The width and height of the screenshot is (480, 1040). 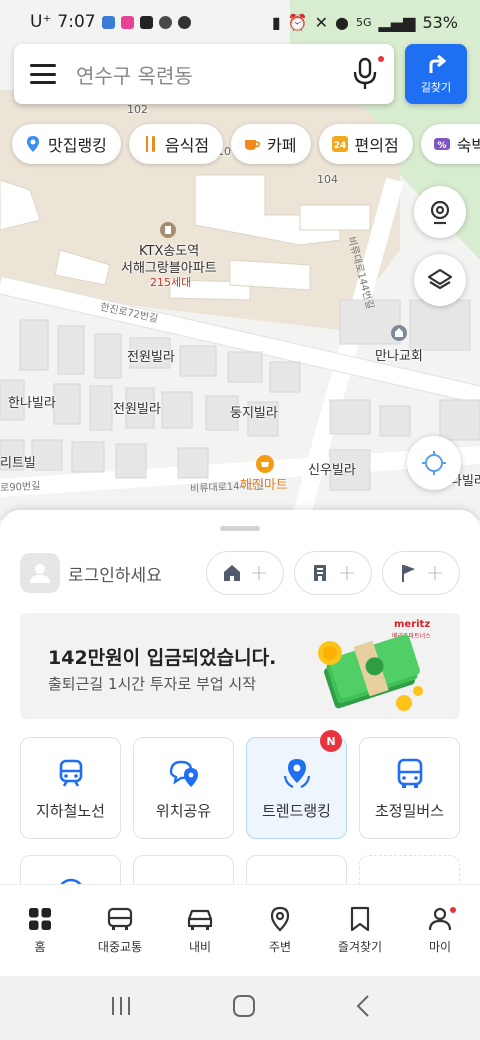 What do you see at coordinates (76, 22) in the screenshot?
I see `clock: 7:07` at bounding box center [76, 22].